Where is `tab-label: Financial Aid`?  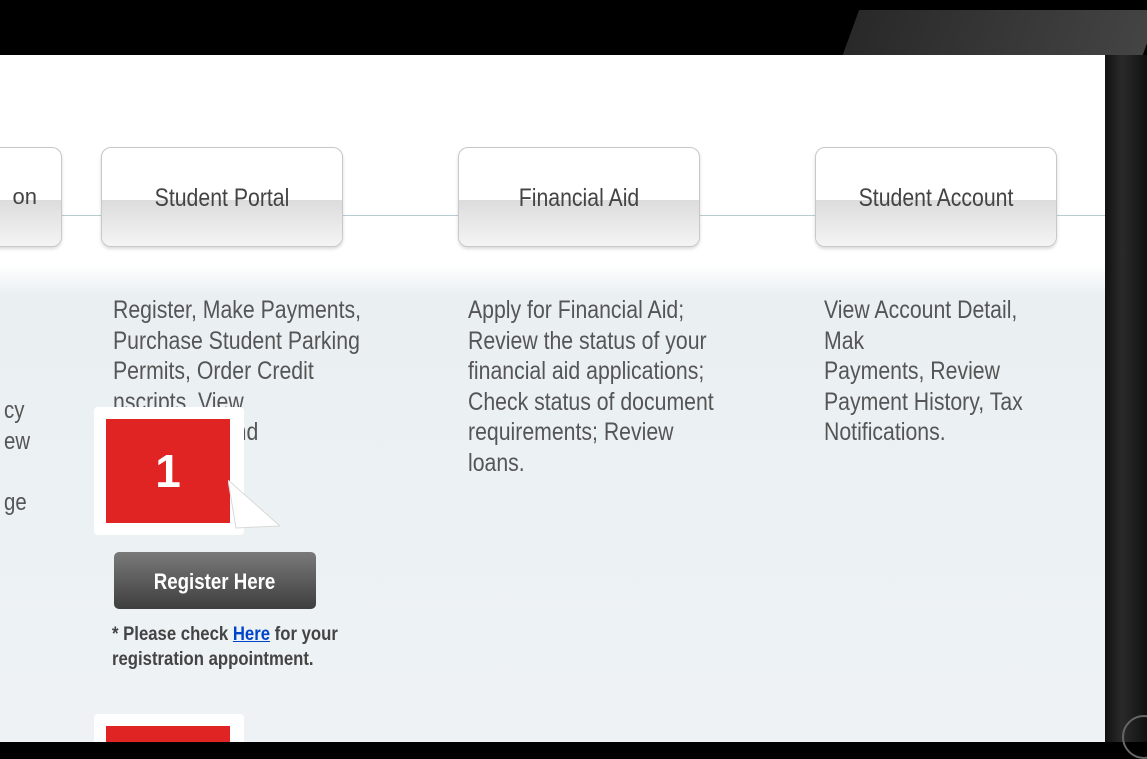
tab-label: Financial Aid is located at coordinates (579, 198).